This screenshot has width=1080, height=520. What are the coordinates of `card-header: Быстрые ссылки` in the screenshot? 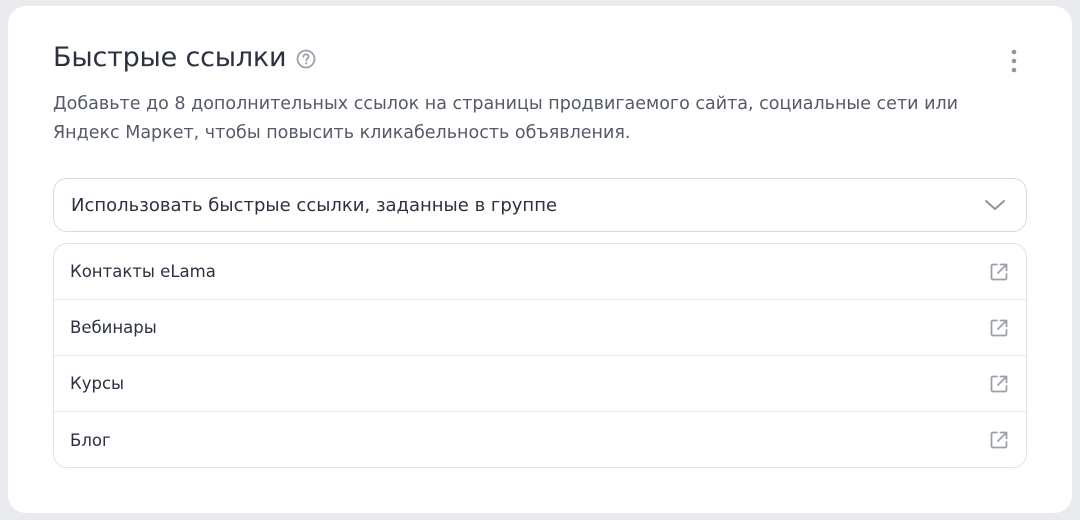 It's located at (185, 57).